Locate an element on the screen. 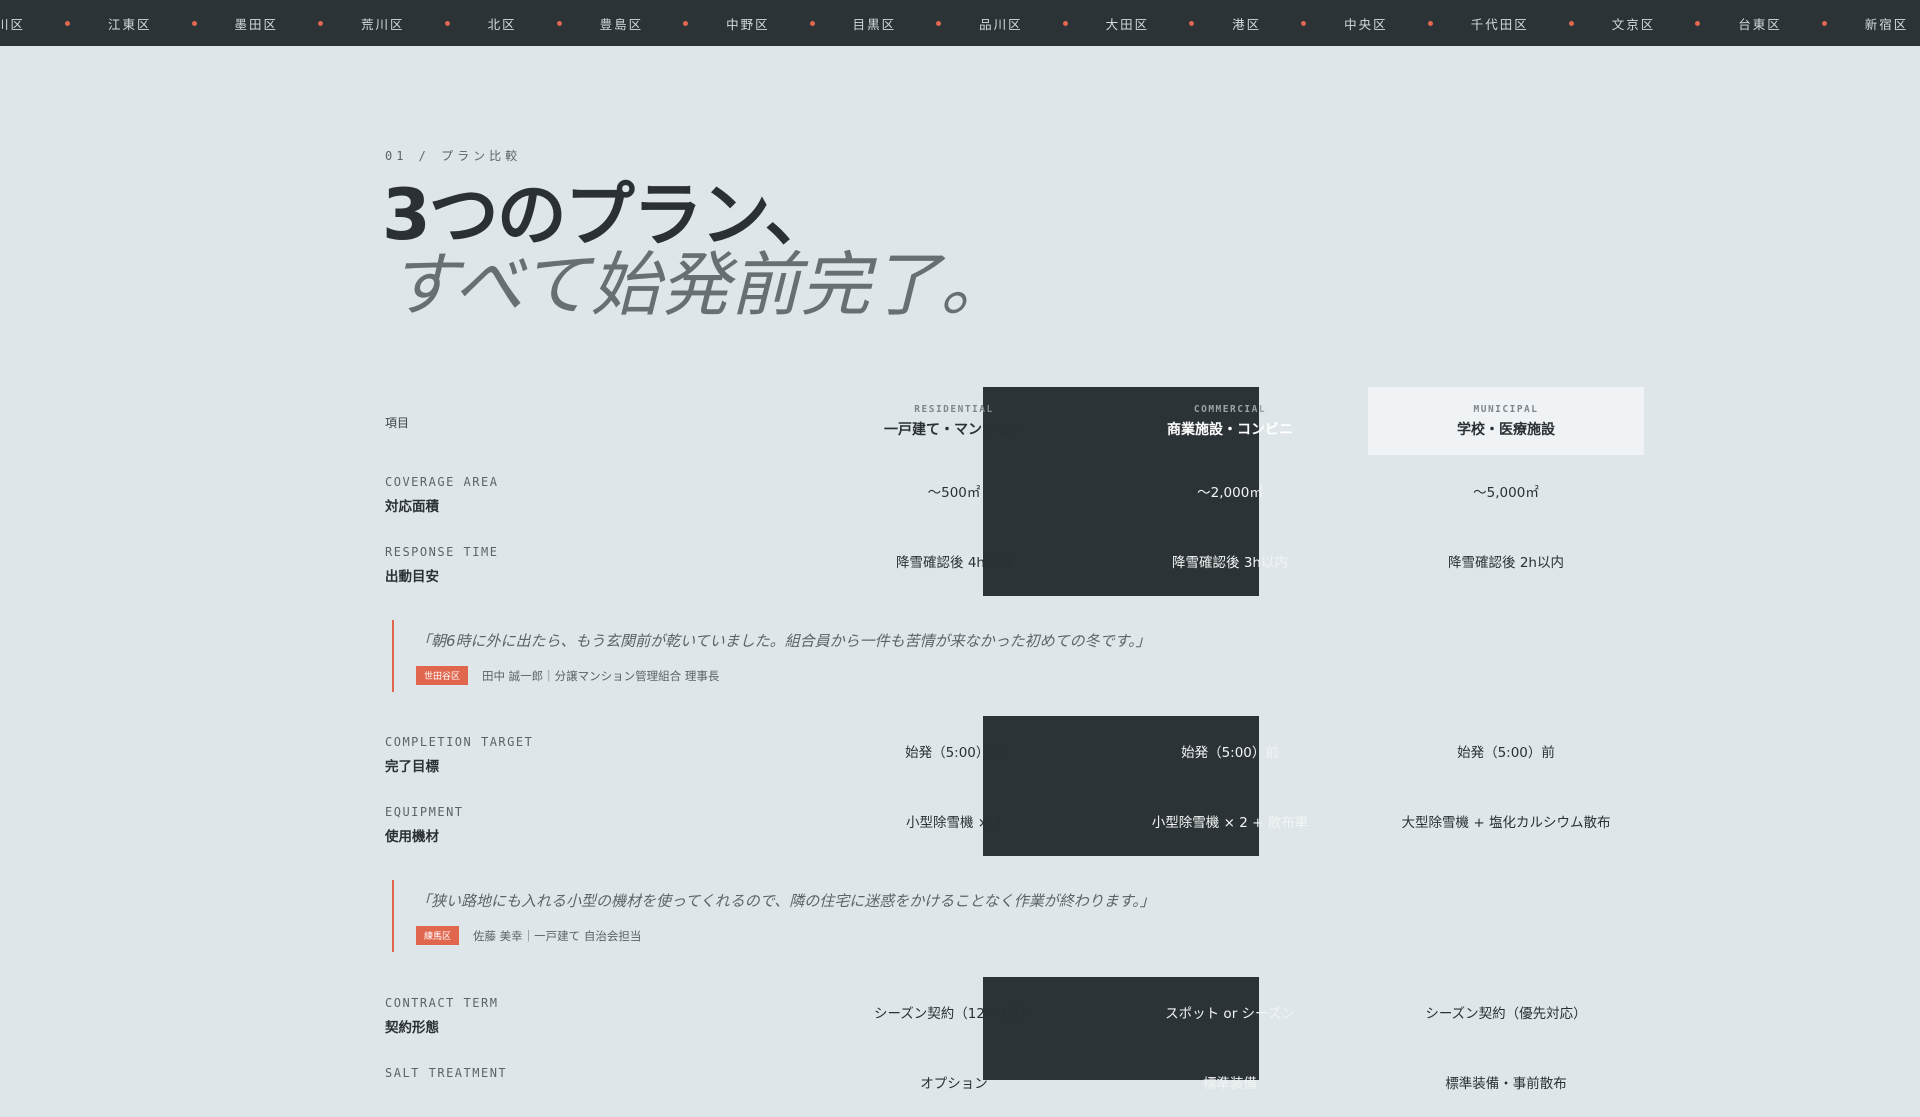  table-cell-commercial: 標準装備 is located at coordinates (1230, 1084).